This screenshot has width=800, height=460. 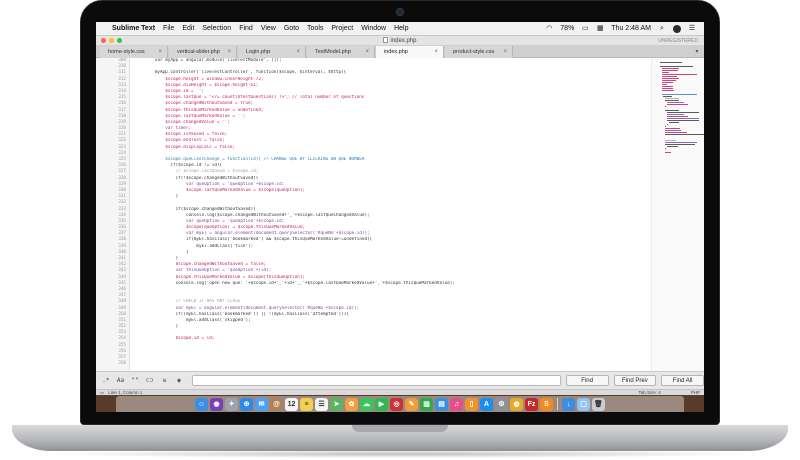 I want to click on tab-size: Tab Size: 4, so click(x=649, y=392).